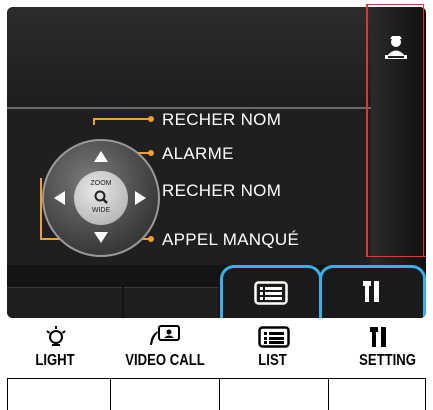 The image size is (433, 410). I want to click on menu-item-search-name-2: RECHER NOM, so click(221, 191).